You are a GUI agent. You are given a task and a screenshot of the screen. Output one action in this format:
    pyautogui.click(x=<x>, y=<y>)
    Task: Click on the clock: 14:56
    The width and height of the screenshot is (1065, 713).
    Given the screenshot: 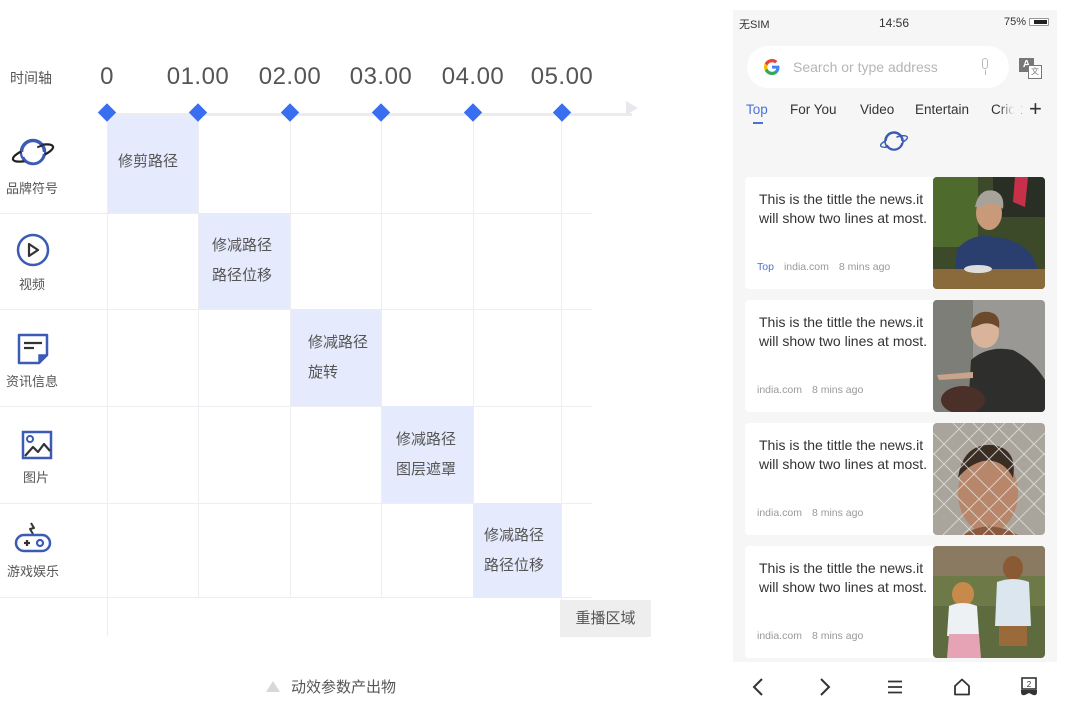 What is the action you would take?
    pyautogui.click(x=894, y=23)
    